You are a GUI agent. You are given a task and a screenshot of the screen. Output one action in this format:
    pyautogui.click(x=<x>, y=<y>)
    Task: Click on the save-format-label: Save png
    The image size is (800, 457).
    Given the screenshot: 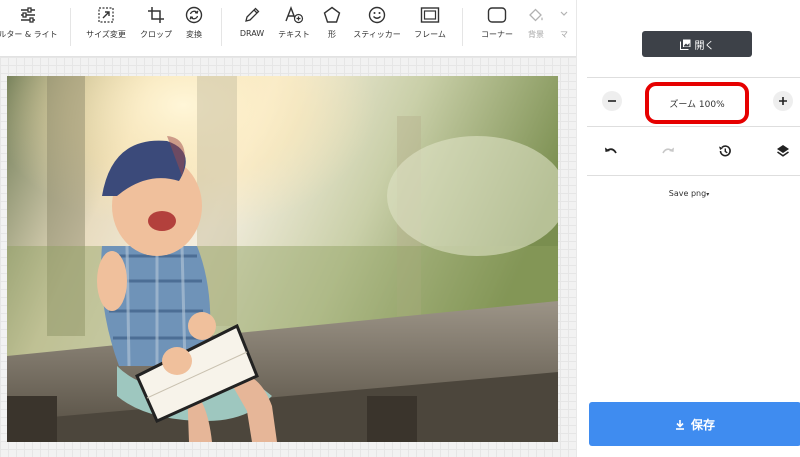 What is the action you would take?
    pyautogui.click(x=687, y=193)
    